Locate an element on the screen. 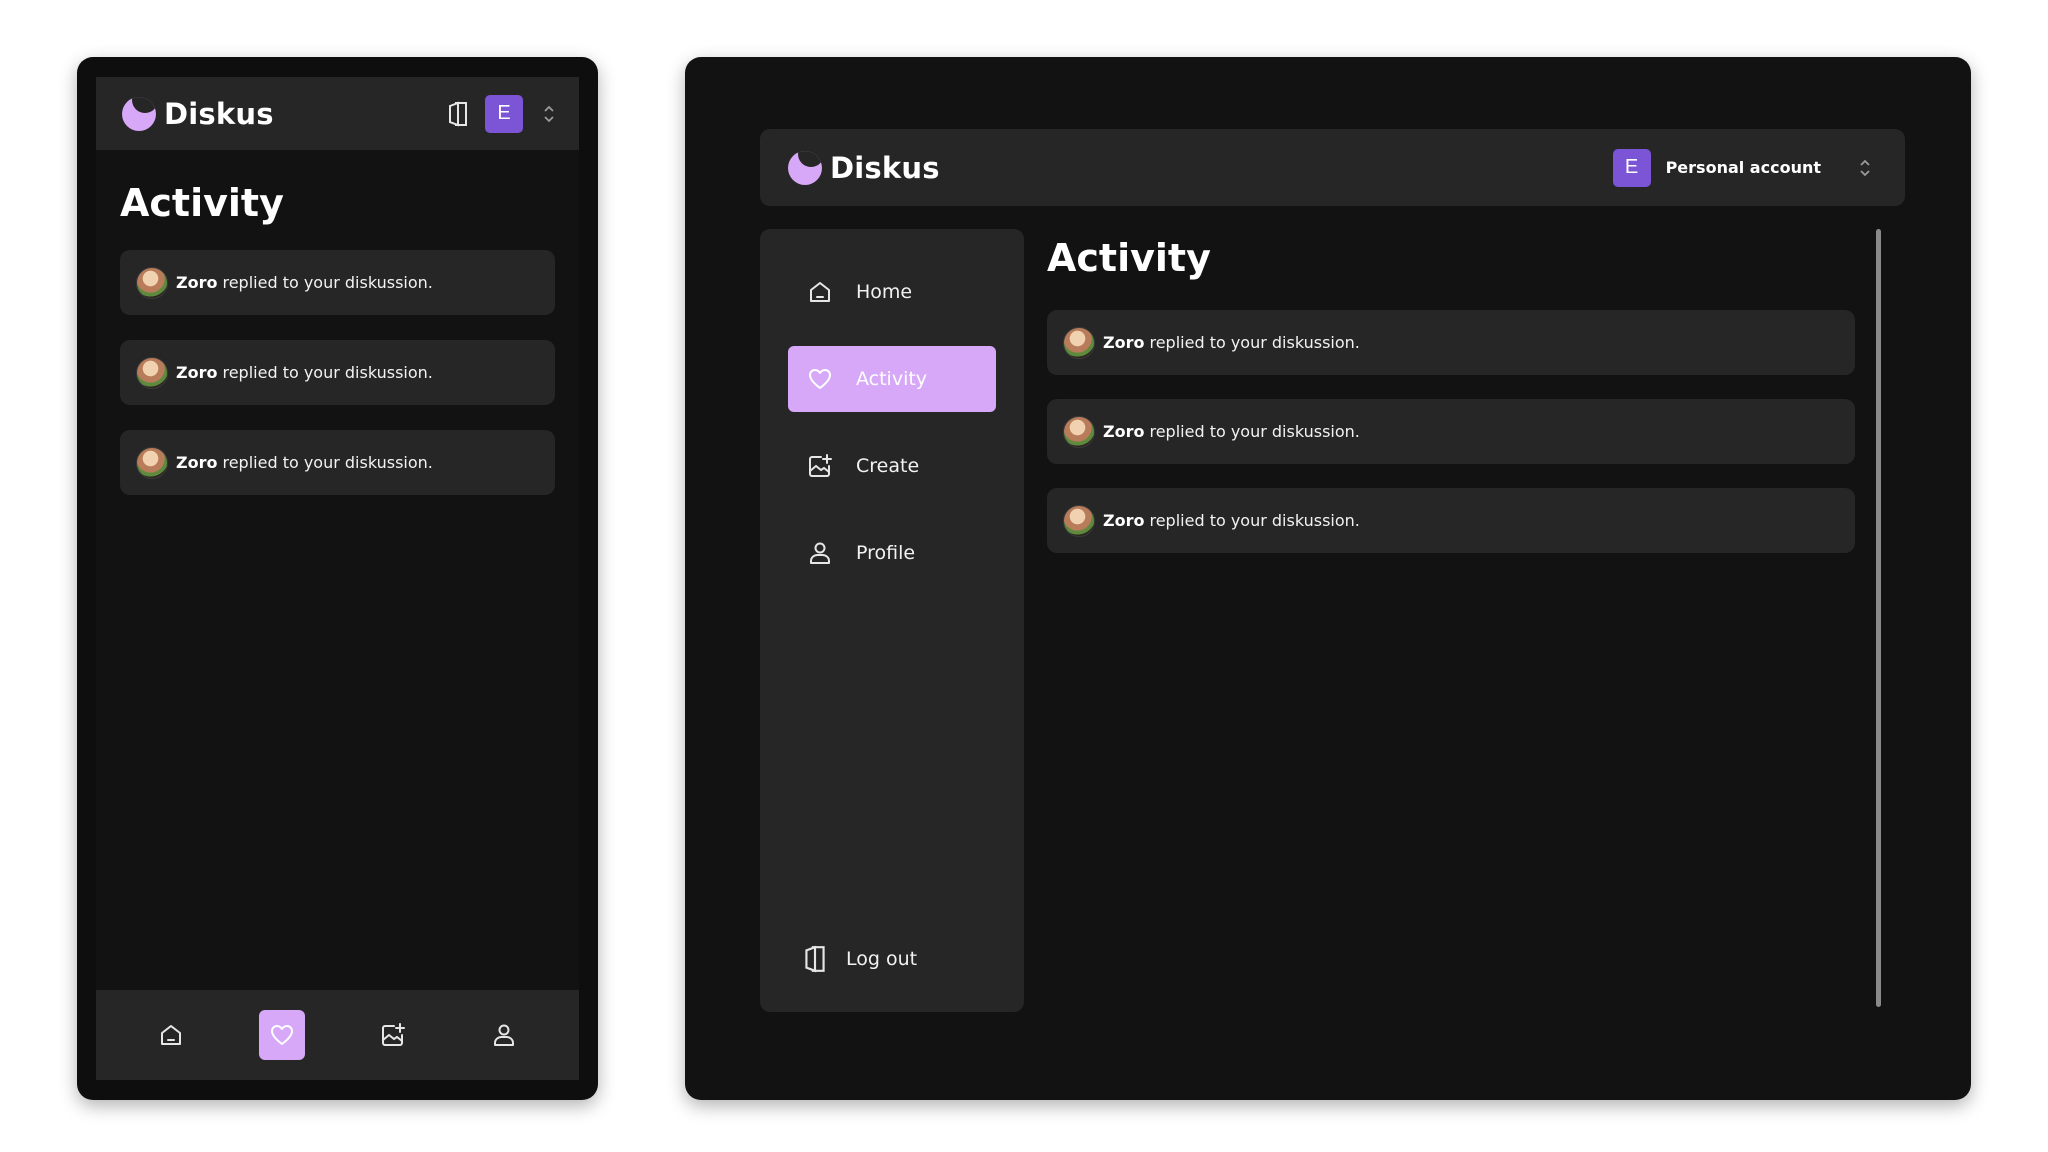 The height and width of the screenshot is (1152, 2048). sidebar-item-create: Create is located at coordinates (892, 466).